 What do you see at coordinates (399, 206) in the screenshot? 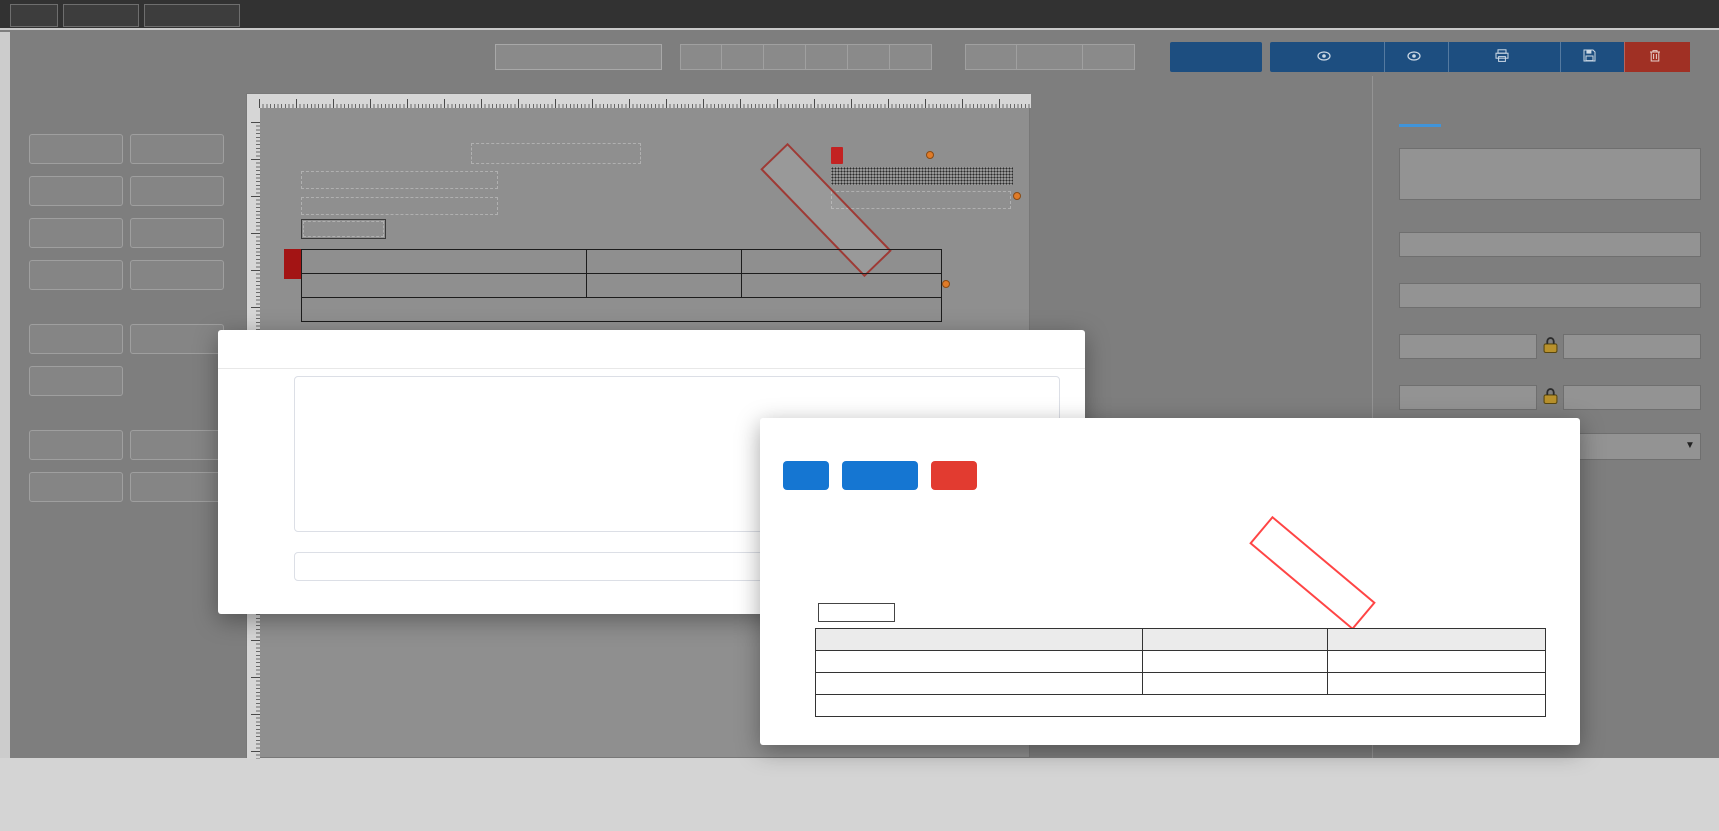
I see `canvas-transport` at bounding box center [399, 206].